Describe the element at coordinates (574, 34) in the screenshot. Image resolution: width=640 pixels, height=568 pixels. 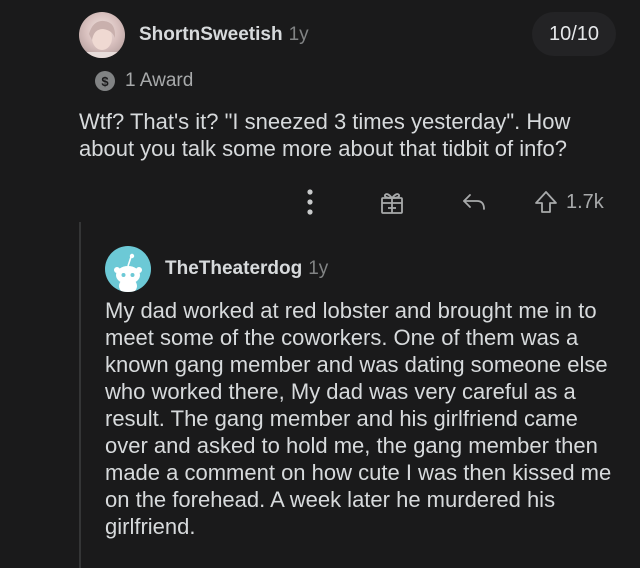
I see `rating-badge: 10/10` at that location.